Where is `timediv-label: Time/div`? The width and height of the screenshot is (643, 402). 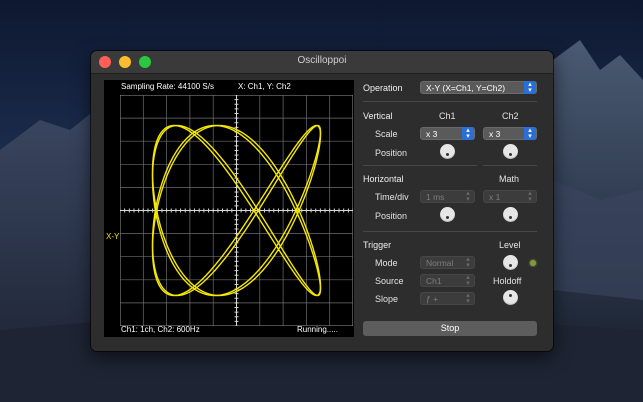 timediv-label: Time/div is located at coordinates (392, 197).